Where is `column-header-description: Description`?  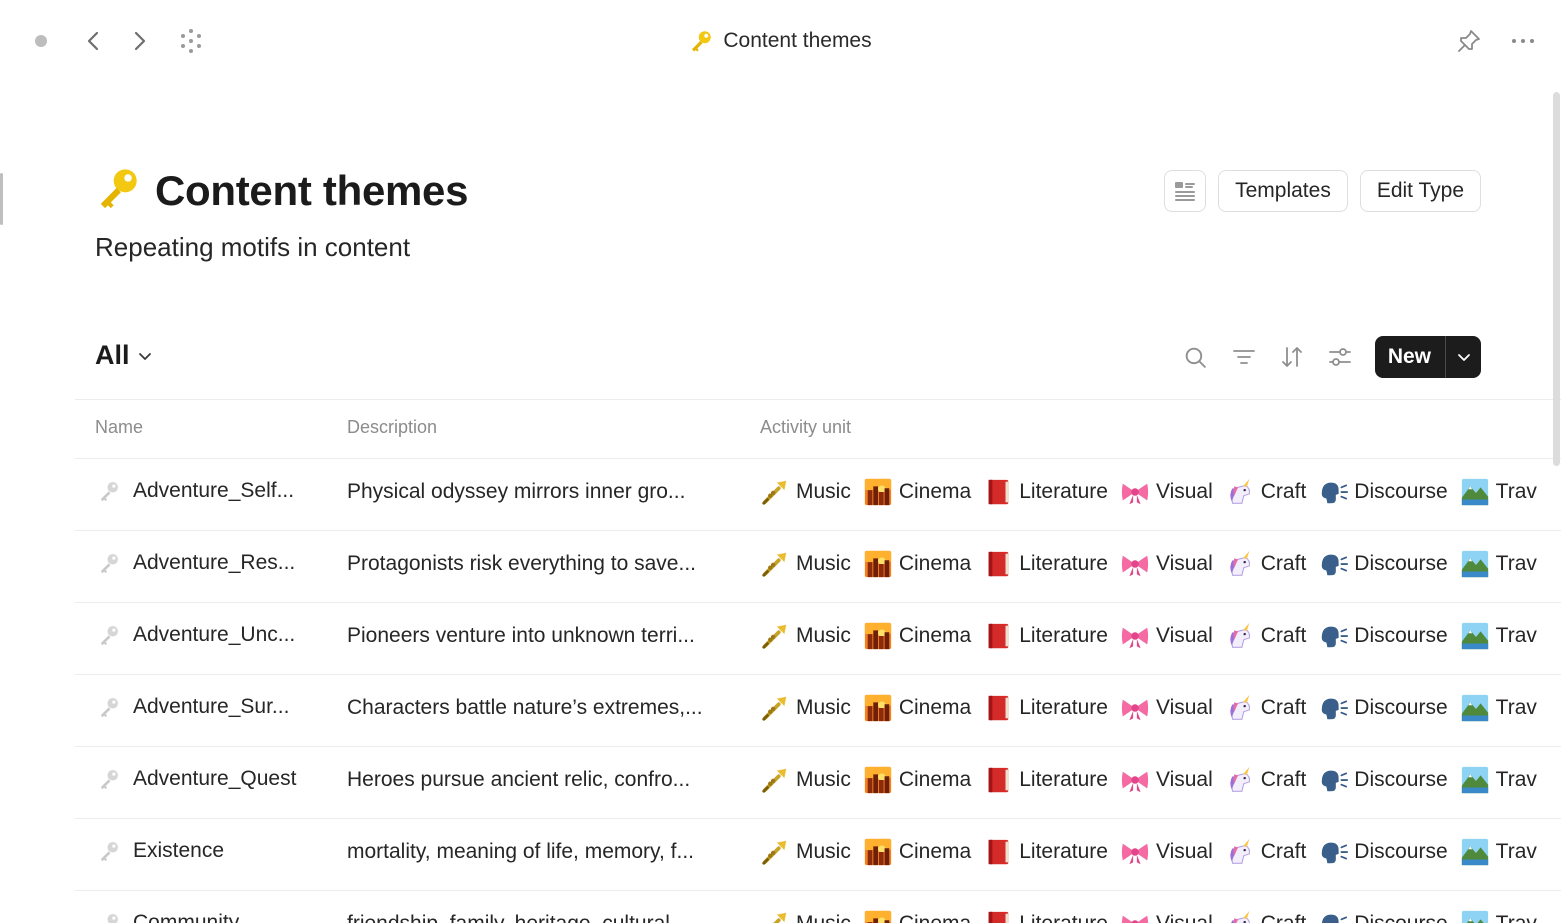
column-header-description: Description is located at coordinates (392, 427).